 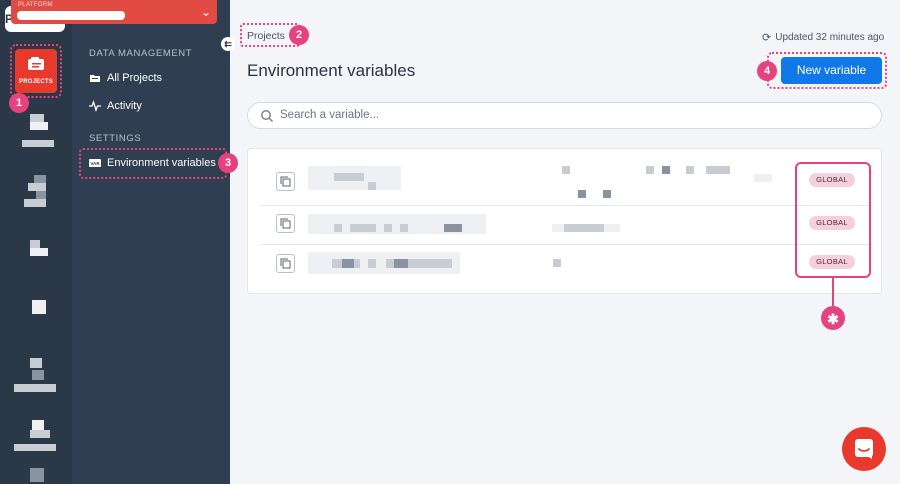 I want to click on svg-text: VAR, so click(x=95, y=163).